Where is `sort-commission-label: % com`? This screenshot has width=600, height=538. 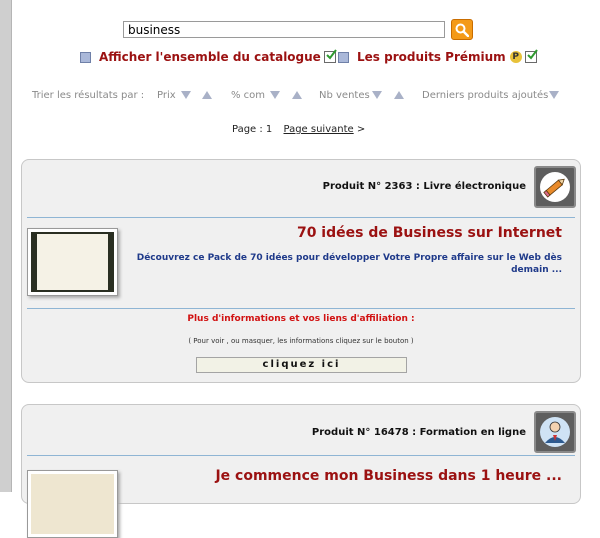 sort-commission-label: % com is located at coordinates (248, 95).